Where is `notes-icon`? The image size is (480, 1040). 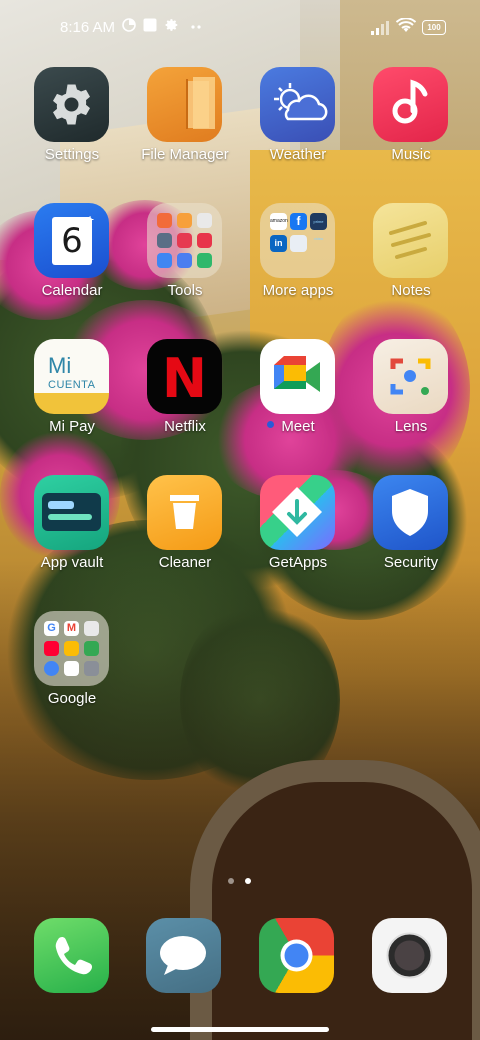 notes-icon is located at coordinates (410, 240).